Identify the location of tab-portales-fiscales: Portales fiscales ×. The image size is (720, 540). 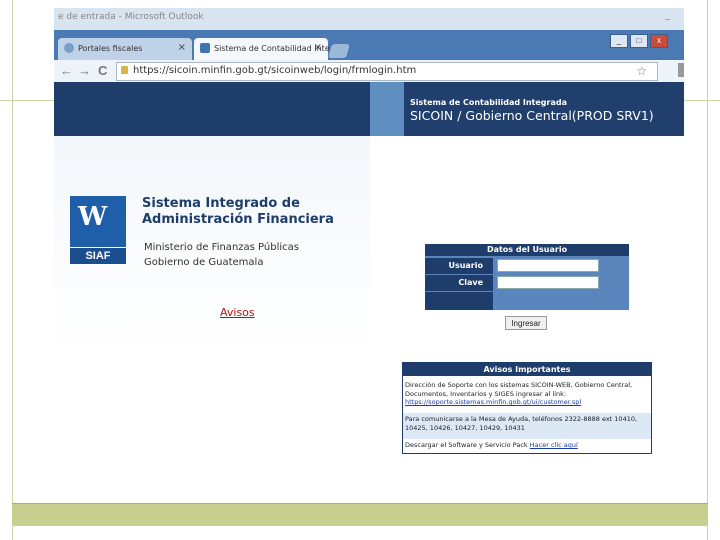
(125, 49).